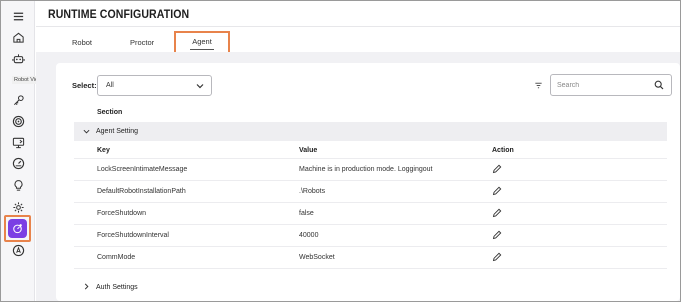  Describe the element at coordinates (154, 85) in the screenshot. I see `section-select: All` at that location.